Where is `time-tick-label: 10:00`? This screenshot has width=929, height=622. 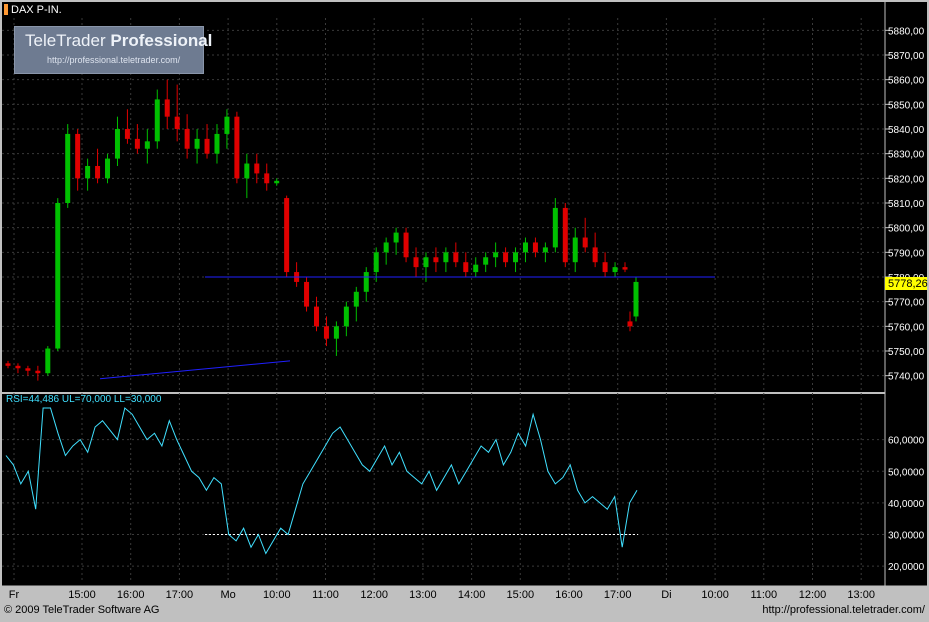 time-tick-label: 10:00 is located at coordinates (715, 595).